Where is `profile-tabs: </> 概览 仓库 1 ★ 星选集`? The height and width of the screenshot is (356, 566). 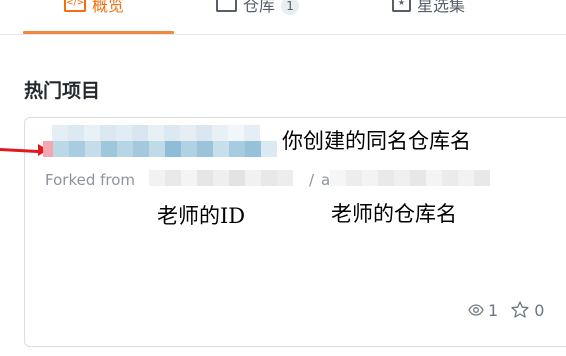 profile-tabs: </> 概览 仓库 1 ★ 星选集 is located at coordinates (283, 17).